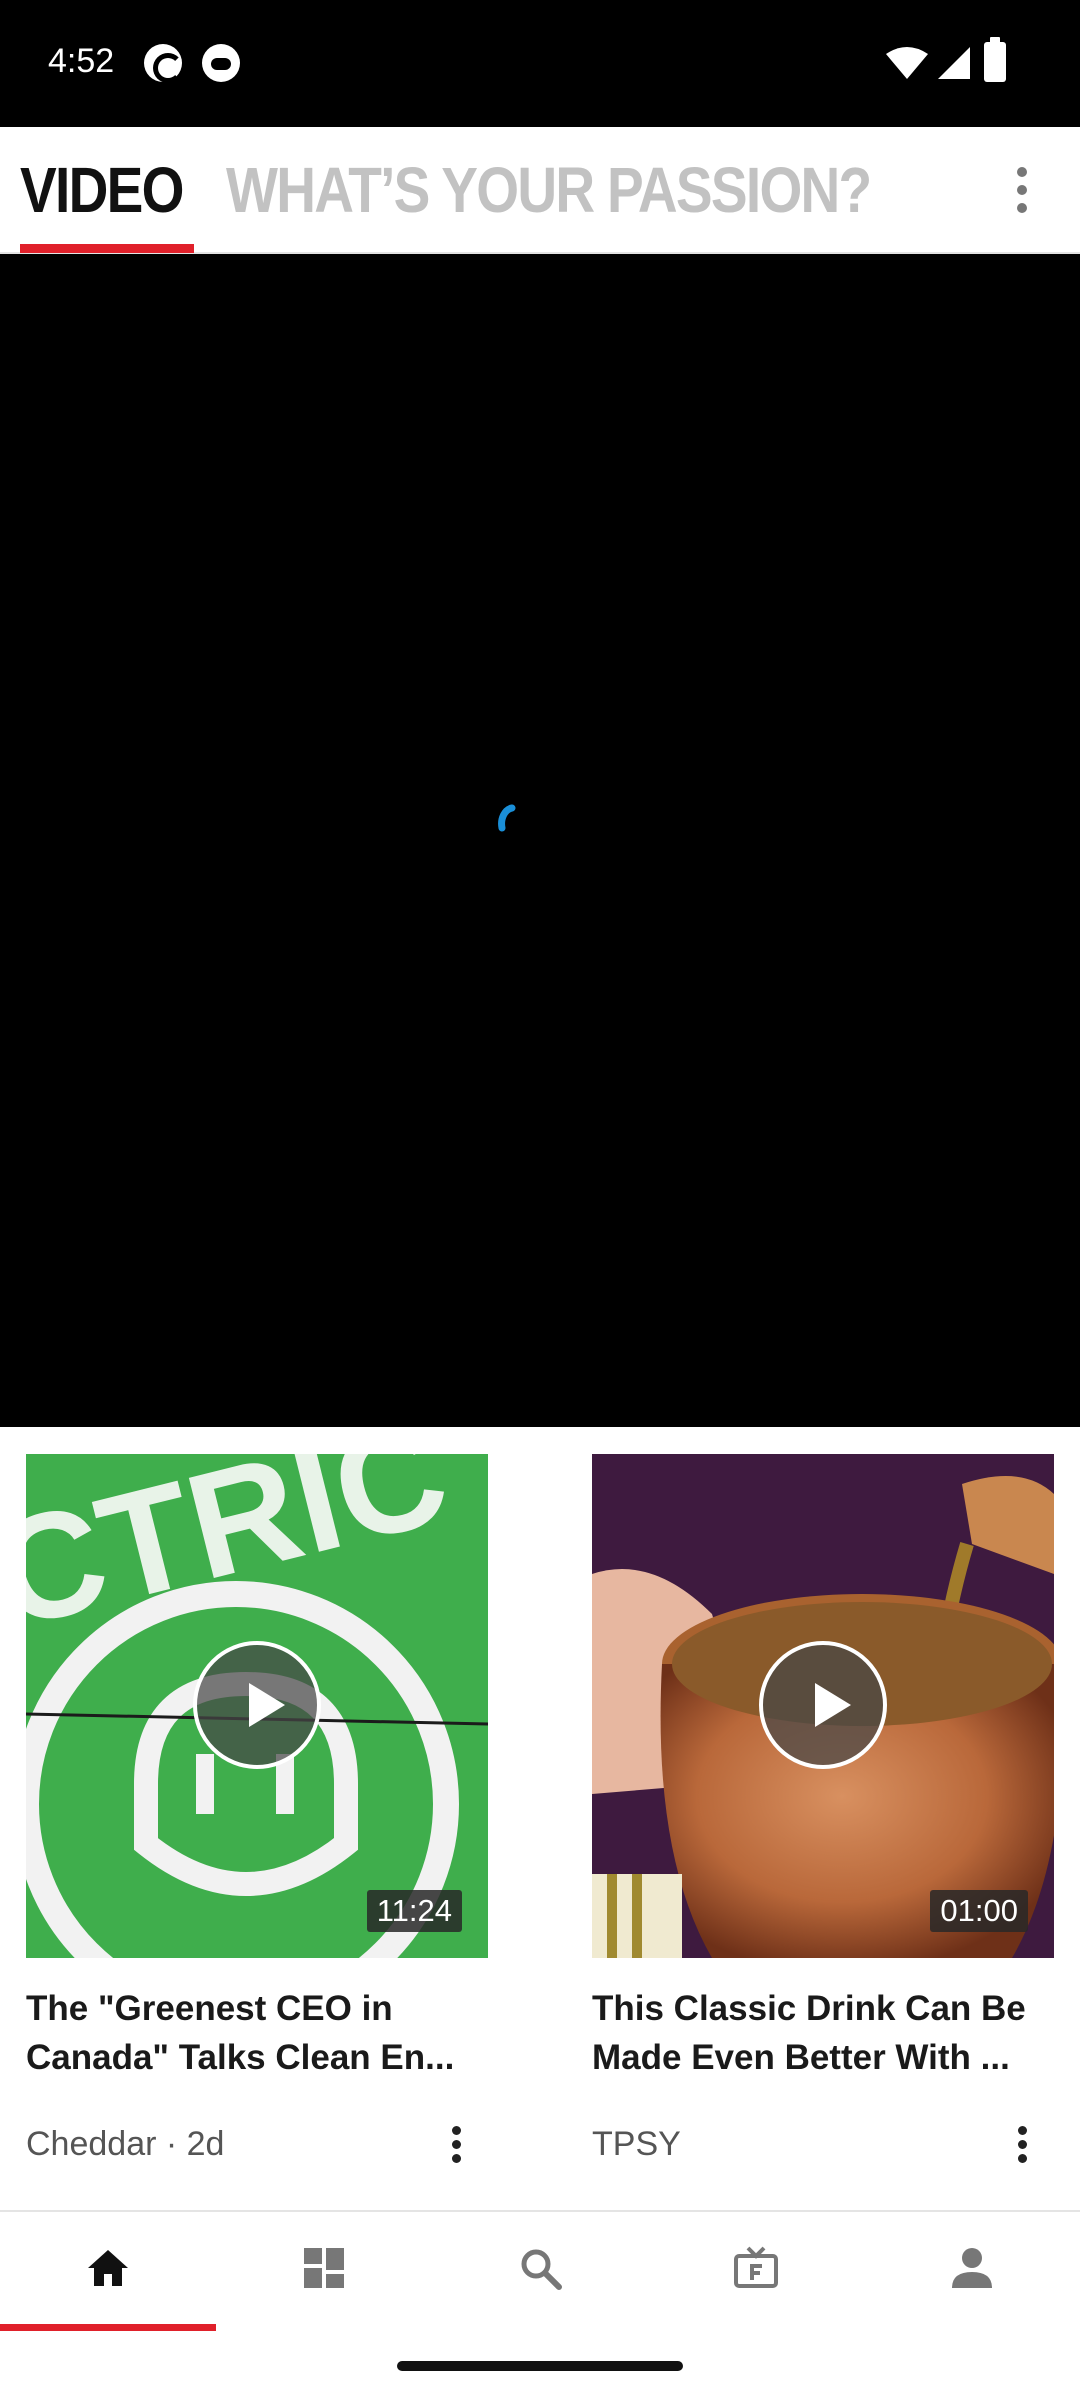 This screenshot has height=2400, width=1080. What do you see at coordinates (636, 2144) in the screenshot?
I see `video-source: TPSY` at bounding box center [636, 2144].